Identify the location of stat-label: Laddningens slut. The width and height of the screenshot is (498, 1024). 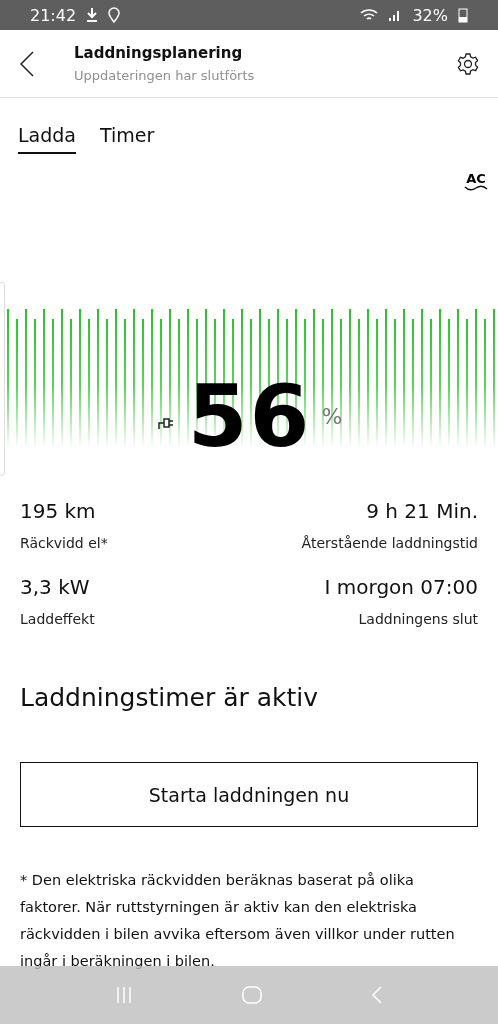
(418, 619).